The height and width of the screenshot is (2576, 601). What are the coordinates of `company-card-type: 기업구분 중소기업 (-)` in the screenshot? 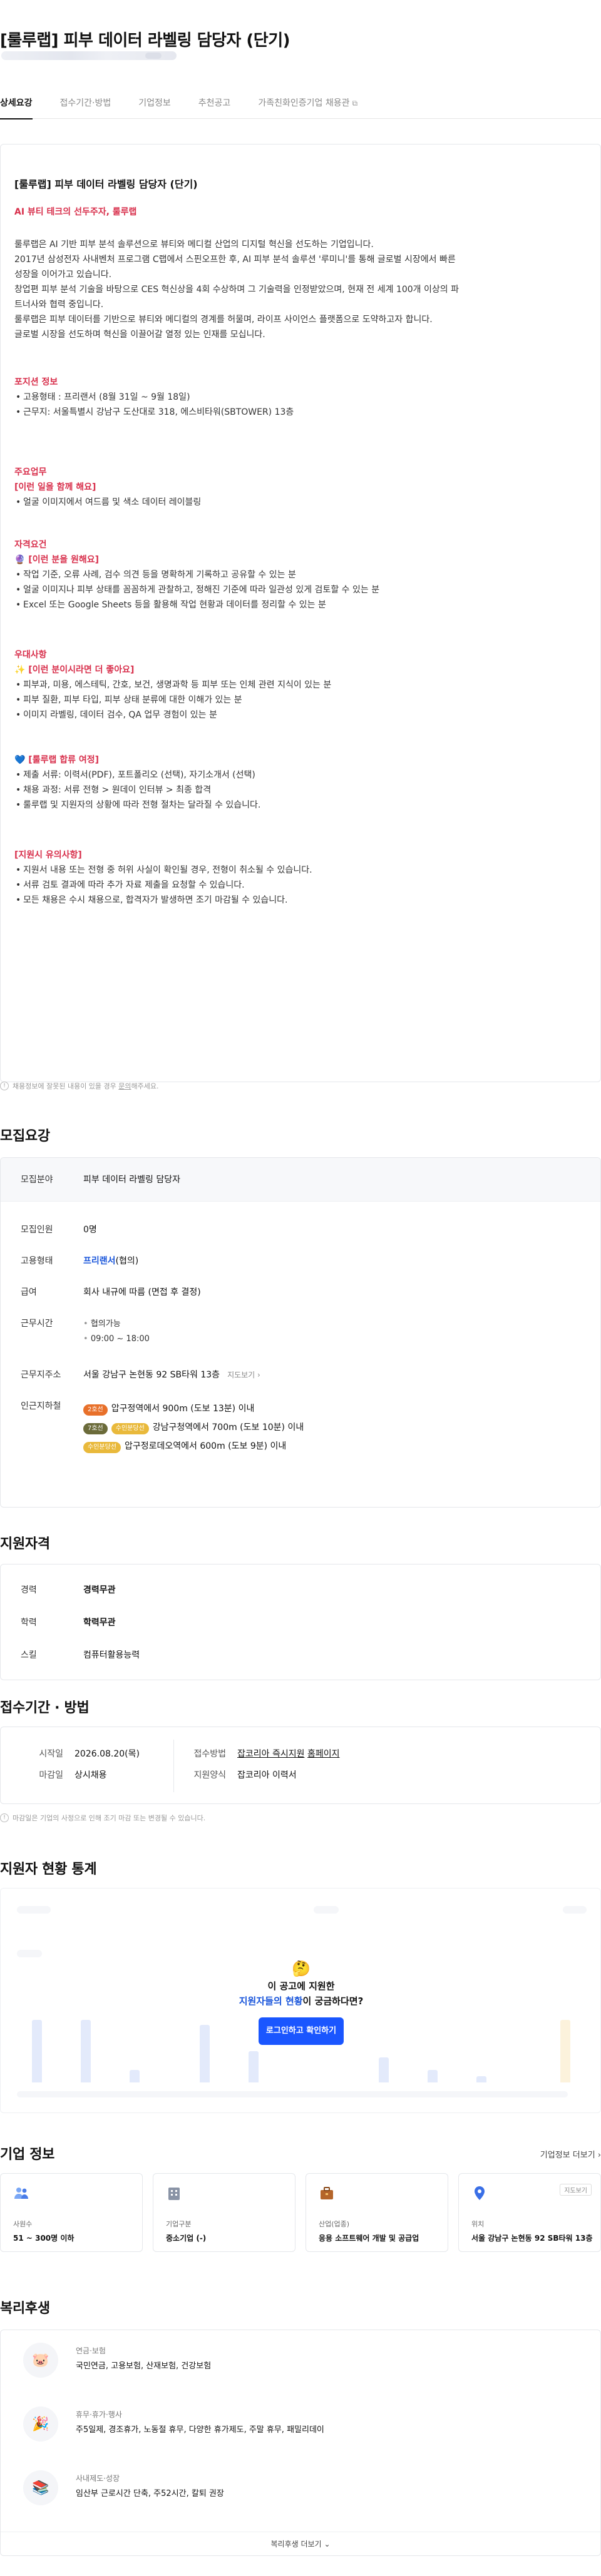 It's located at (224, 2212).